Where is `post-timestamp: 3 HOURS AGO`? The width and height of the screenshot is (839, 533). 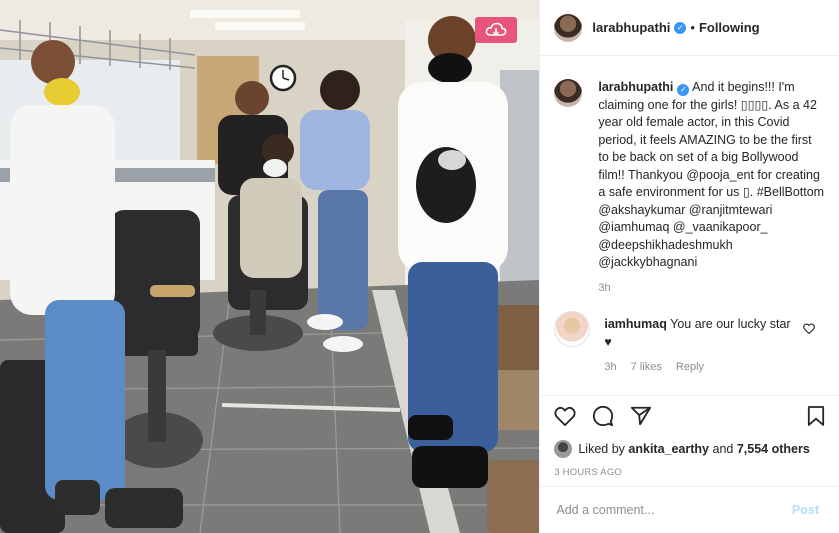
post-timestamp: 3 HOURS AGO is located at coordinates (689, 472).